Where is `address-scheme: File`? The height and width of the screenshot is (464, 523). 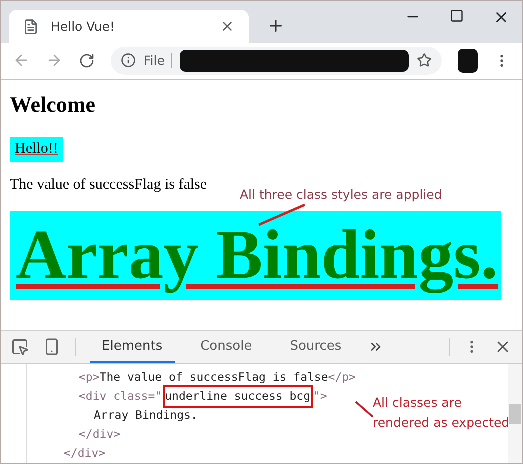
address-scheme: File is located at coordinates (158, 60).